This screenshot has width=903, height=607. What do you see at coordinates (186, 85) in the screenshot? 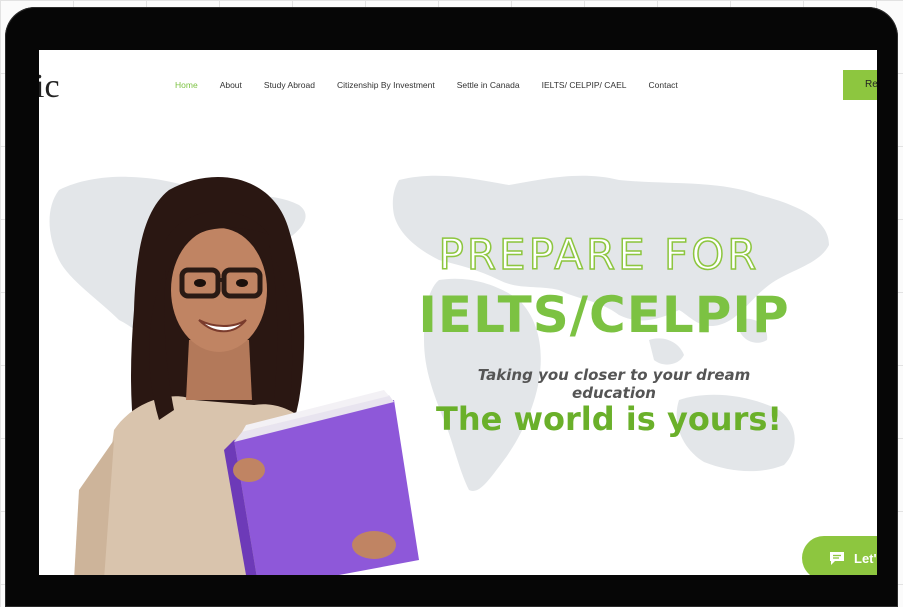
I see `nav-item-home: Home` at bounding box center [186, 85].